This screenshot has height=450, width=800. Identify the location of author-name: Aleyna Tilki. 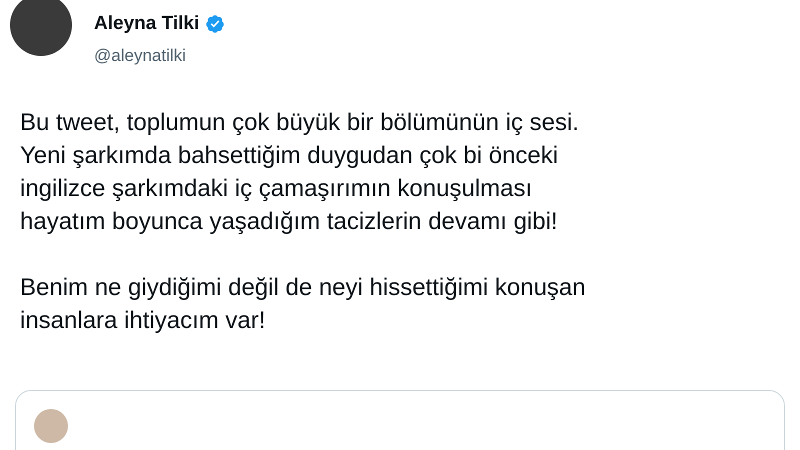
(147, 24).